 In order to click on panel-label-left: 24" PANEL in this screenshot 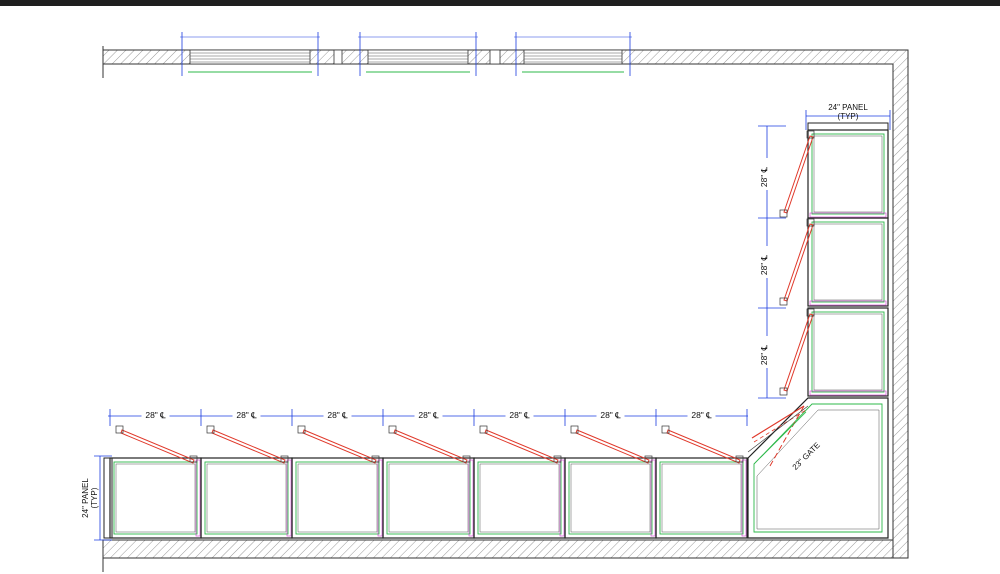, I will do `click(85, 498)`.